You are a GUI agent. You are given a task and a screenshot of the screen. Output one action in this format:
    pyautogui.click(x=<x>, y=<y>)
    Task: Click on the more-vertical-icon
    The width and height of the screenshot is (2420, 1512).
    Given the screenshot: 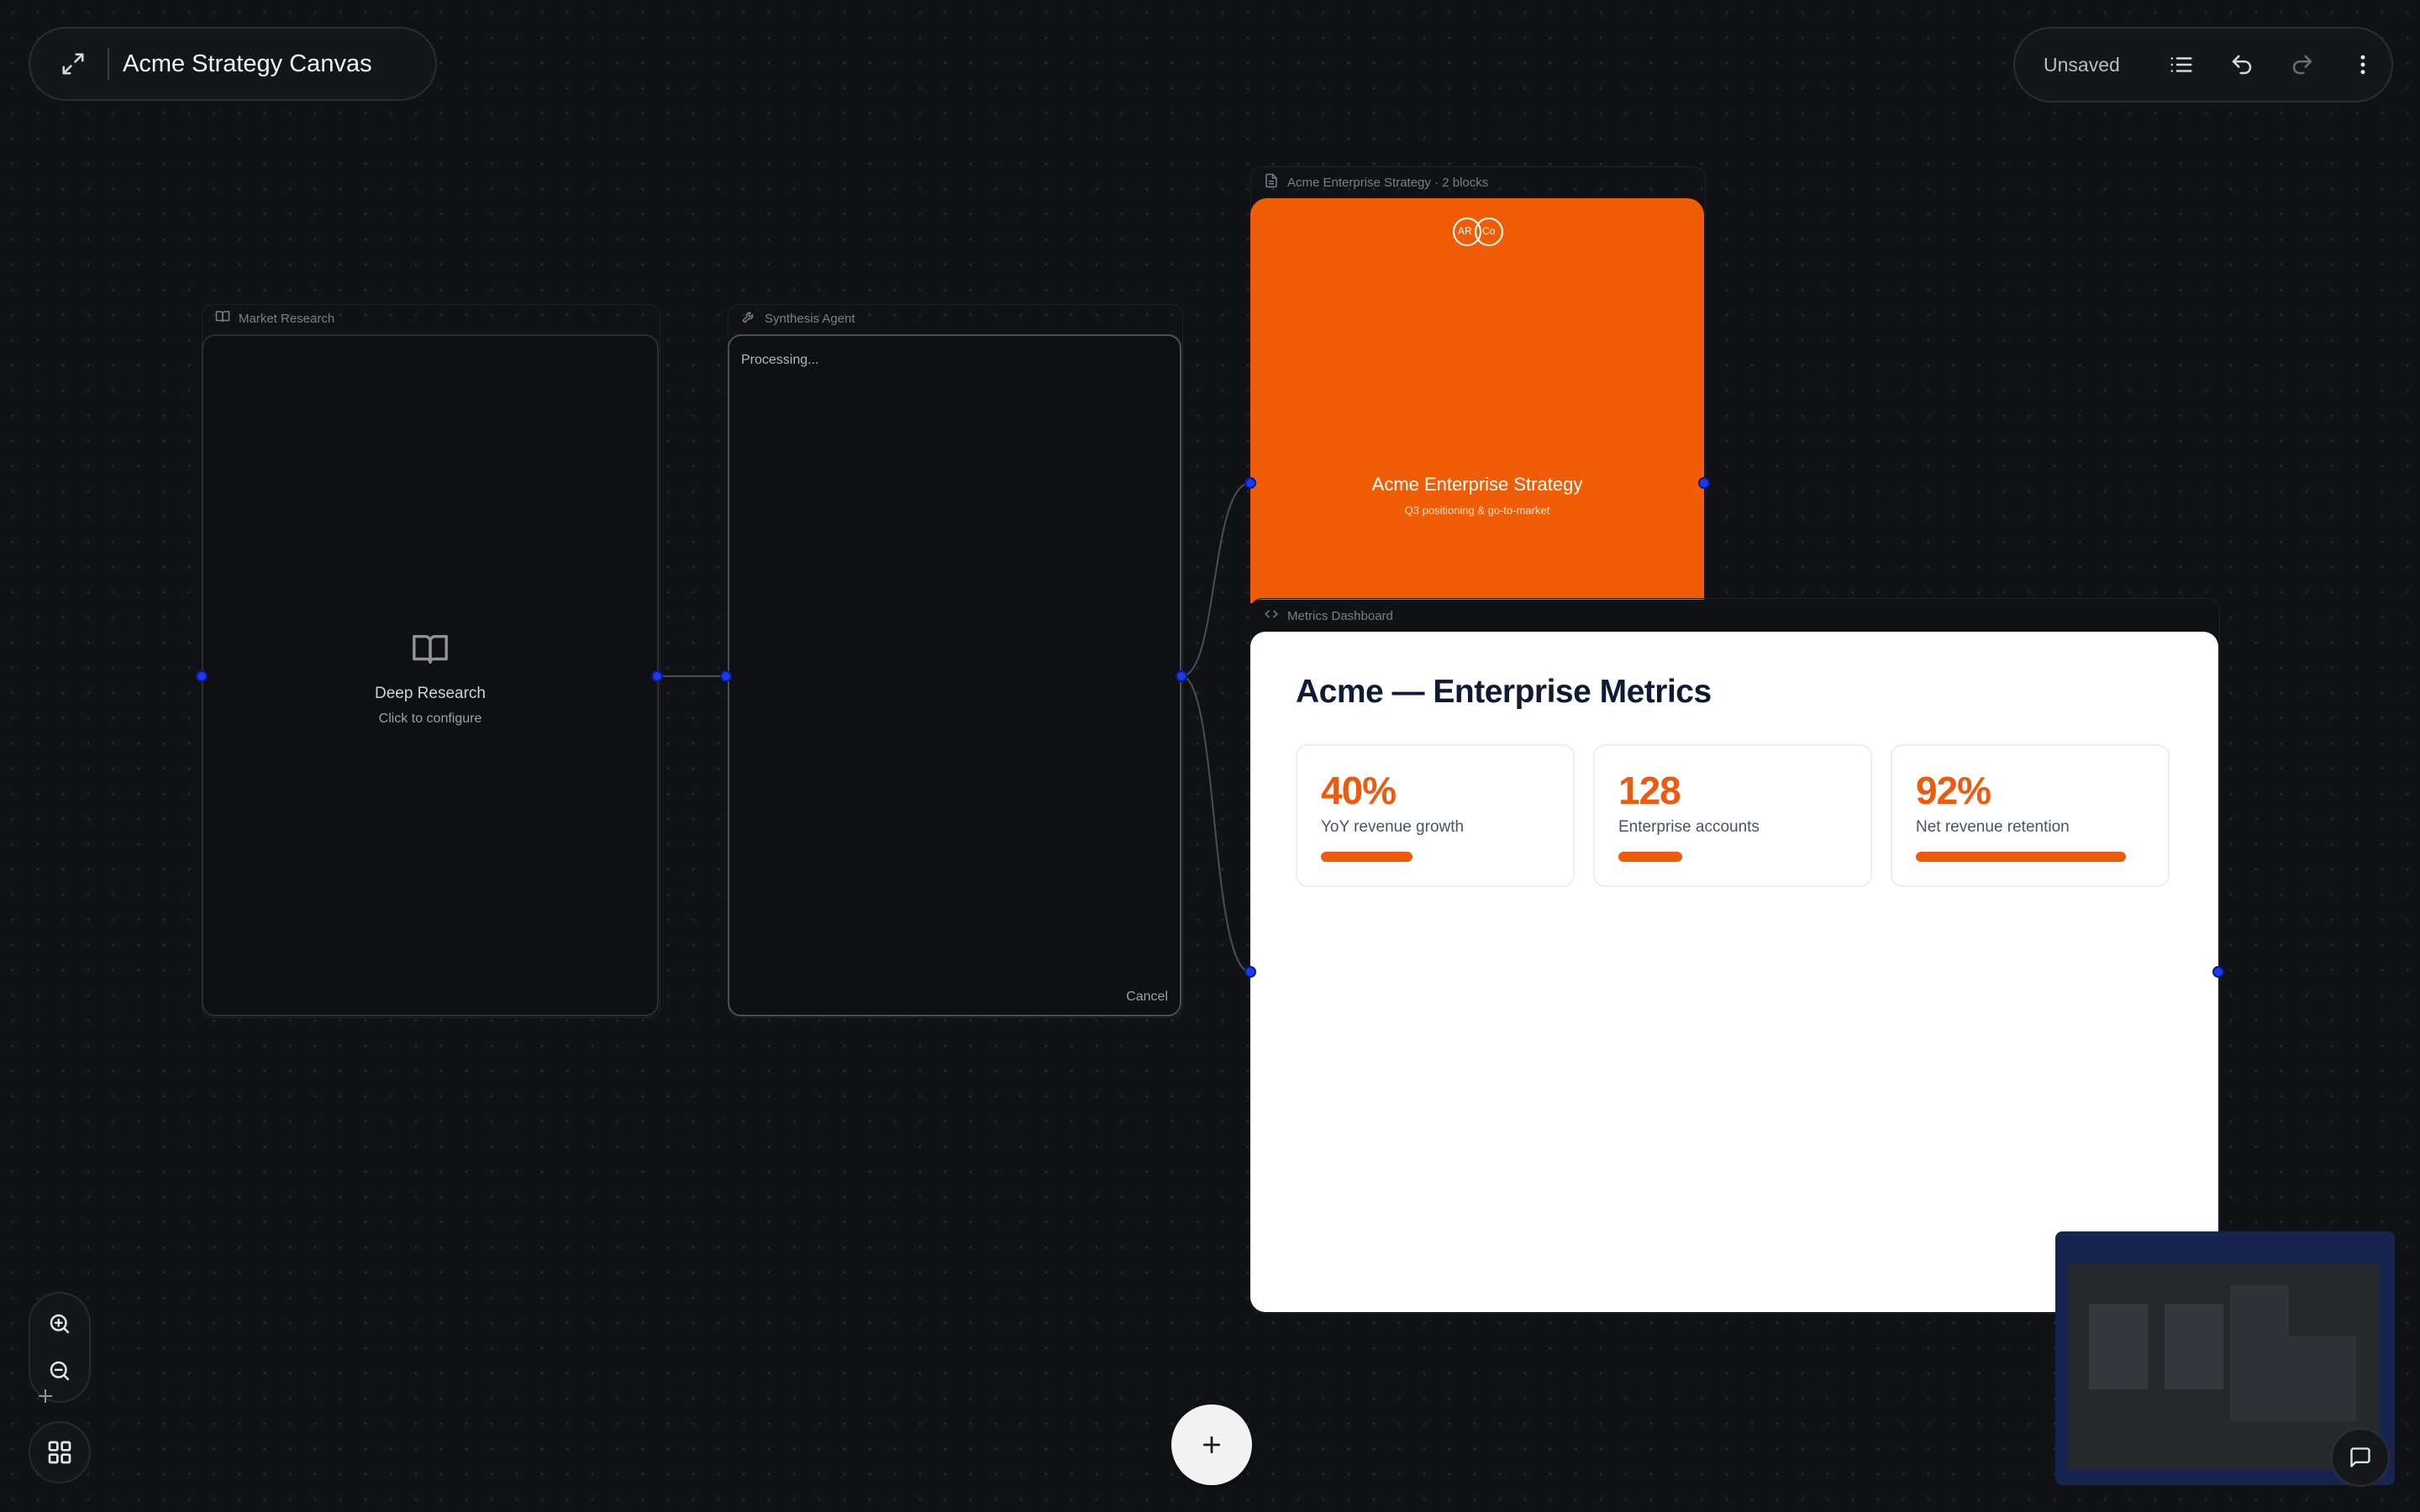 What is the action you would take?
    pyautogui.click(x=2362, y=64)
    